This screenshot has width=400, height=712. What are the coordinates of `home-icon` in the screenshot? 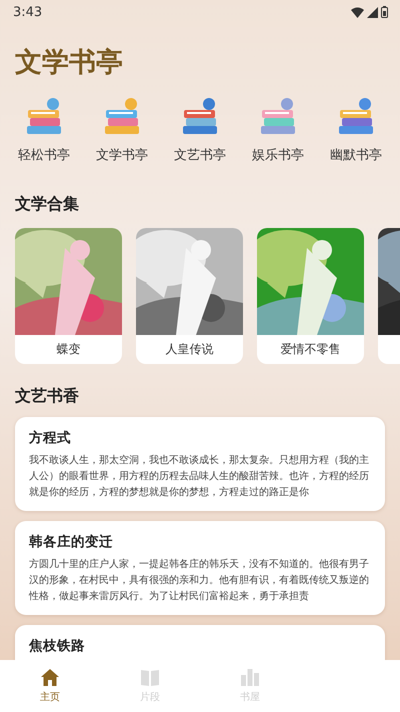 It's located at (50, 677).